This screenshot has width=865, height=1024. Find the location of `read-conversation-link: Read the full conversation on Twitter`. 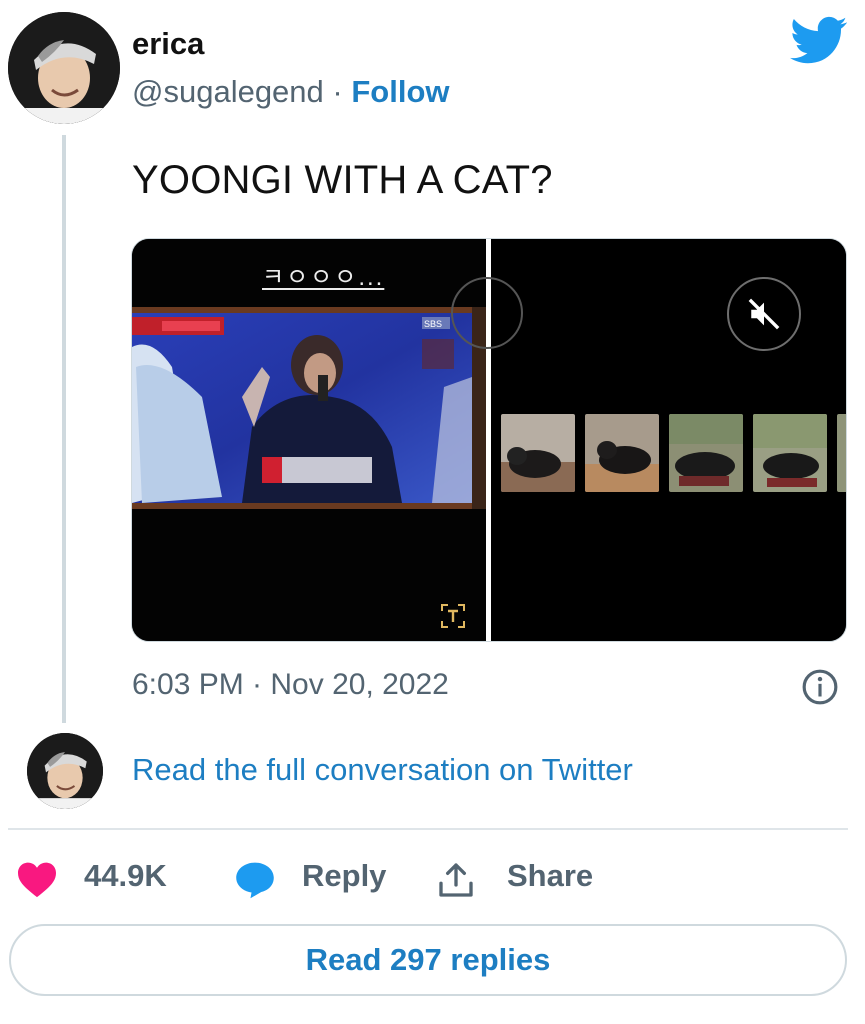

read-conversation-link: Read the full conversation on Twitter is located at coordinates (382, 770).